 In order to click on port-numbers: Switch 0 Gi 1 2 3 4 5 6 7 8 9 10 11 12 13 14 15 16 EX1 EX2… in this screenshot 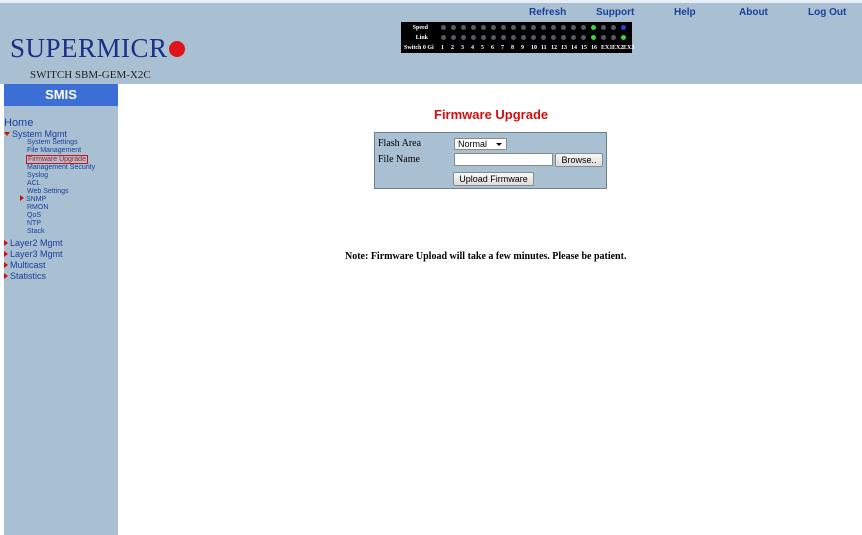, I will do `click(517, 48)`.